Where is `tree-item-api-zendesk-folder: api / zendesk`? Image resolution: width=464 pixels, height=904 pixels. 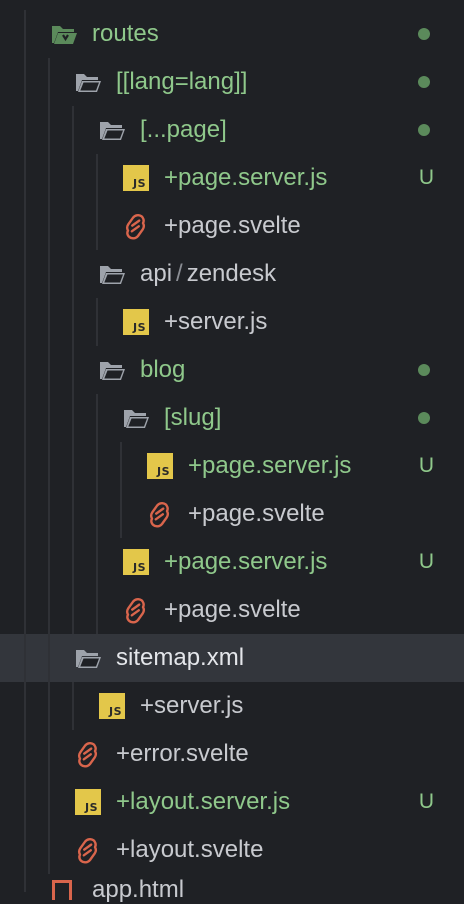 tree-item-api-zendesk-folder: api / zendesk is located at coordinates (232, 274).